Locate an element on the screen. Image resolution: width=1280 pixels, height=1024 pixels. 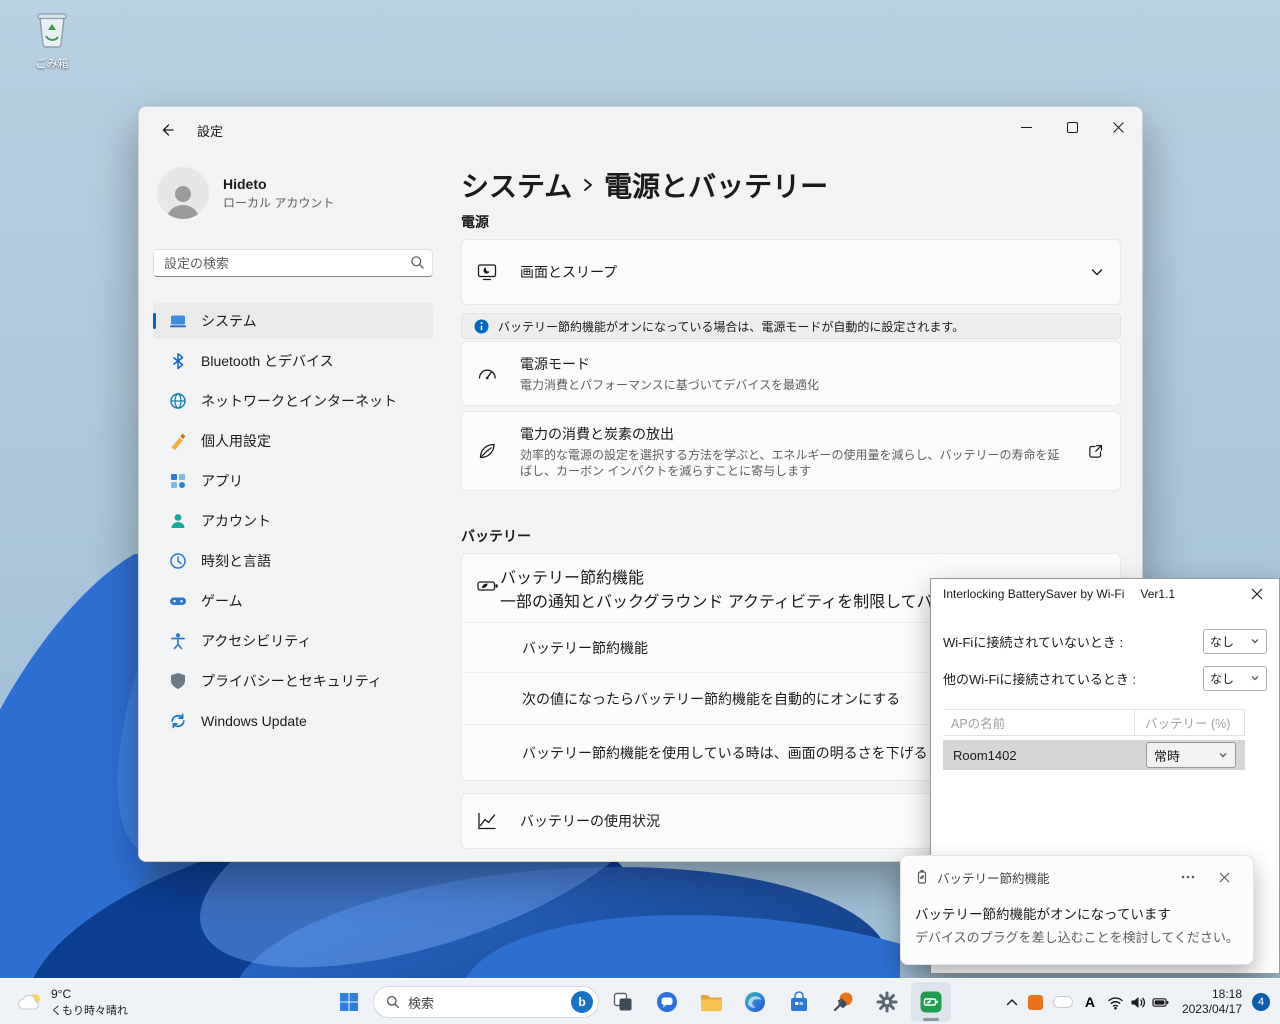
app-title: Interlocking BatterySaver by Wi-Fi is located at coordinates (1034, 594).